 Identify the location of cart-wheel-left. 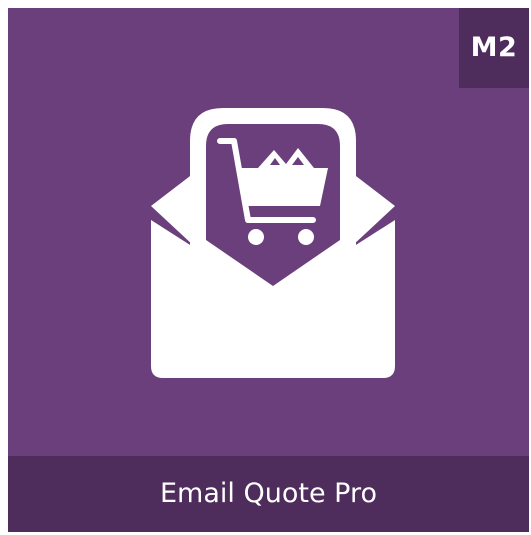
(256, 237).